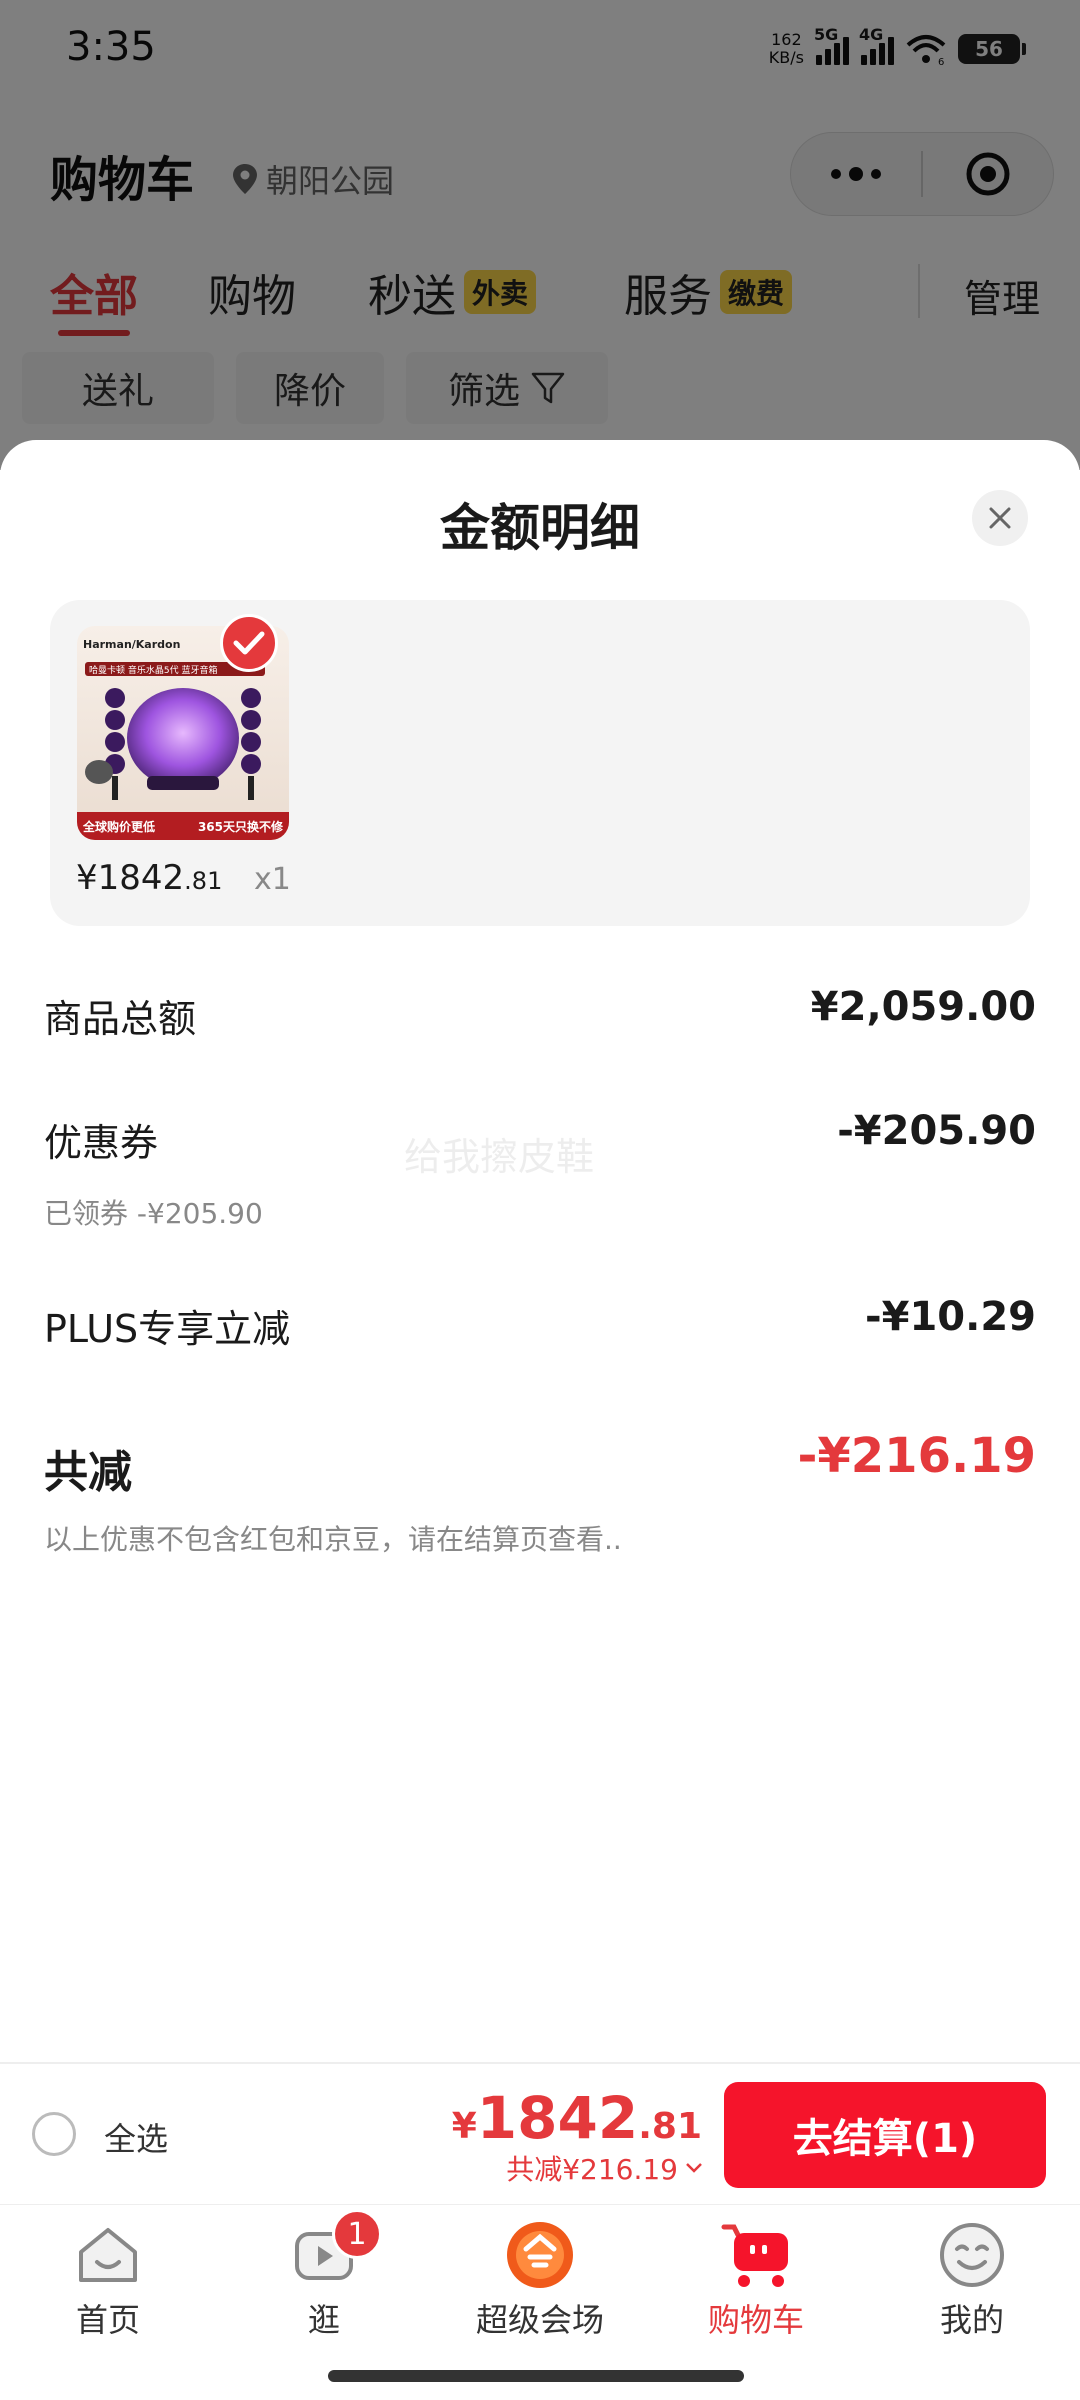 This screenshot has height=2400, width=1080. Describe the element at coordinates (540, 2255) in the screenshot. I see `super-venue-icon` at that location.